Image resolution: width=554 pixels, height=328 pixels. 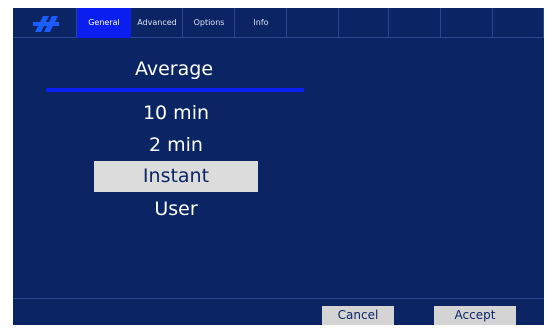 What do you see at coordinates (176, 113) in the screenshot?
I see `option-10-min: 10 min` at bounding box center [176, 113].